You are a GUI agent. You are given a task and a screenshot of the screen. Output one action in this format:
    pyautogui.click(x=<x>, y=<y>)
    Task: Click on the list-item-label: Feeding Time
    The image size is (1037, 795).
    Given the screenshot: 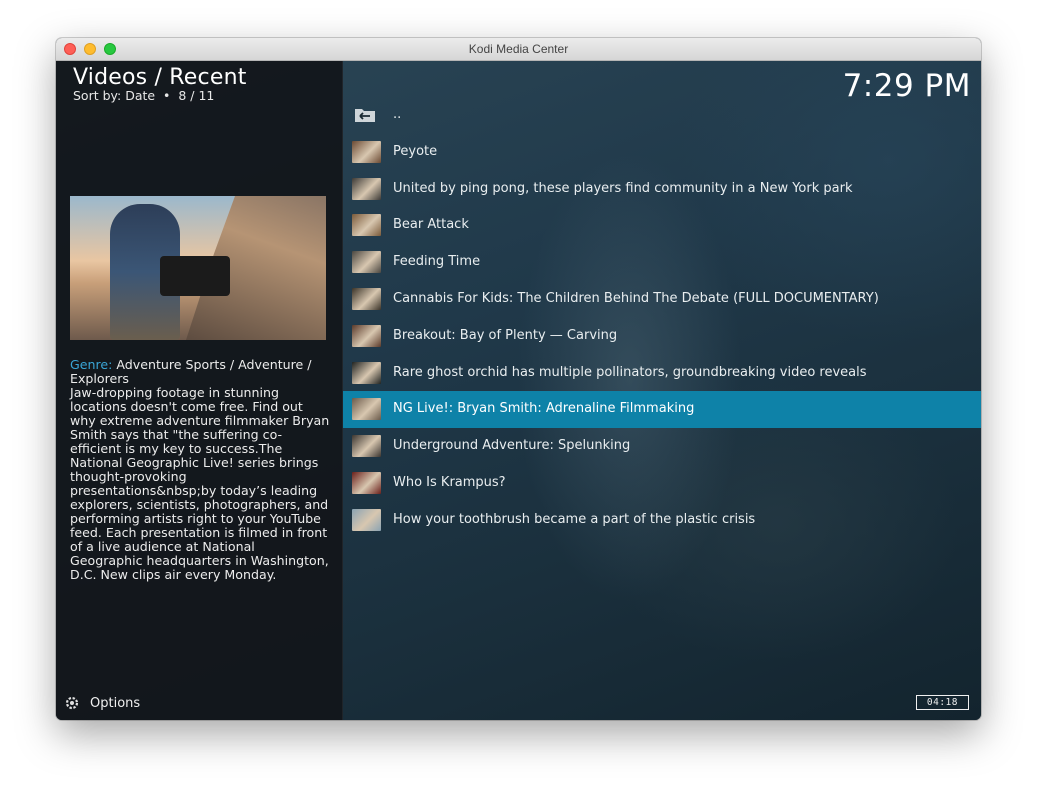 What is the action you would take?
    pyautogui.click(x=437, y=262)
    